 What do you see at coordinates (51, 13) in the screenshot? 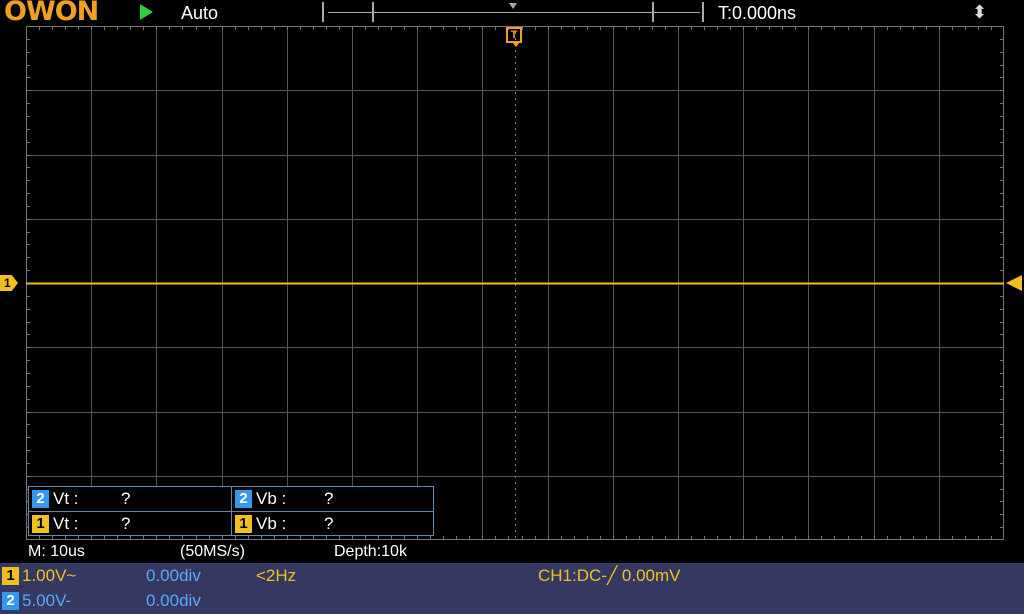
I see `brand-logo: OWON` at bounding box center [51, 13].